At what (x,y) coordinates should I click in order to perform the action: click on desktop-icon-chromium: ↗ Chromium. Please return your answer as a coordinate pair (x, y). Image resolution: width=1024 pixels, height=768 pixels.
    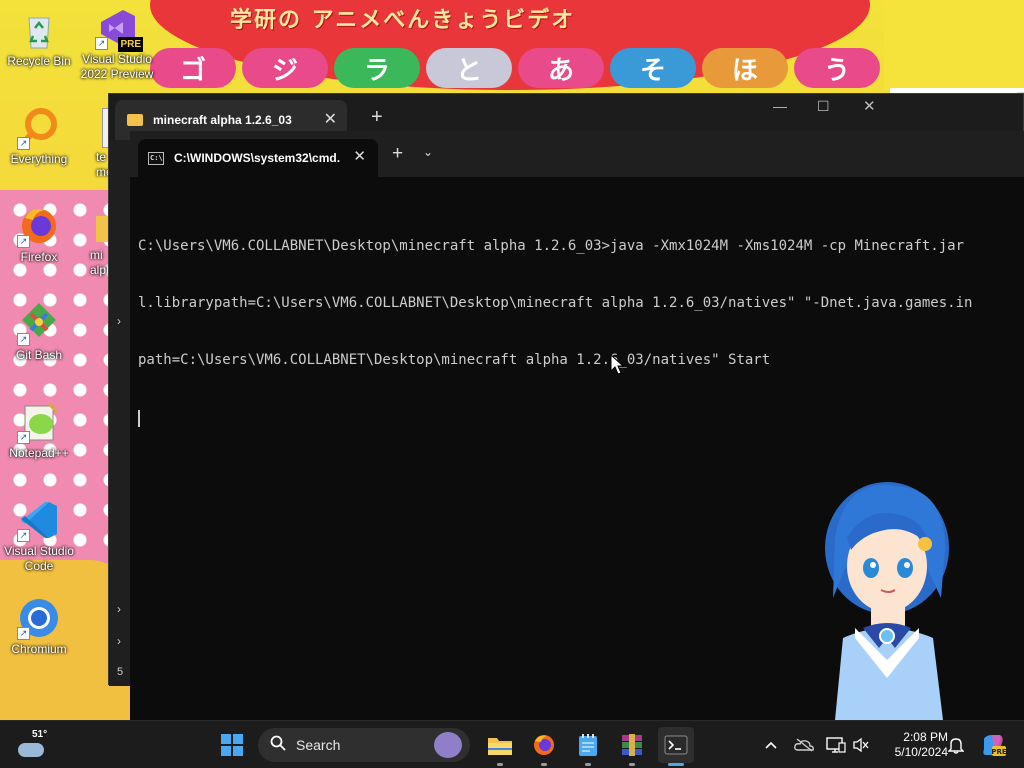
    Looking at the image, I should click on (39, 626).